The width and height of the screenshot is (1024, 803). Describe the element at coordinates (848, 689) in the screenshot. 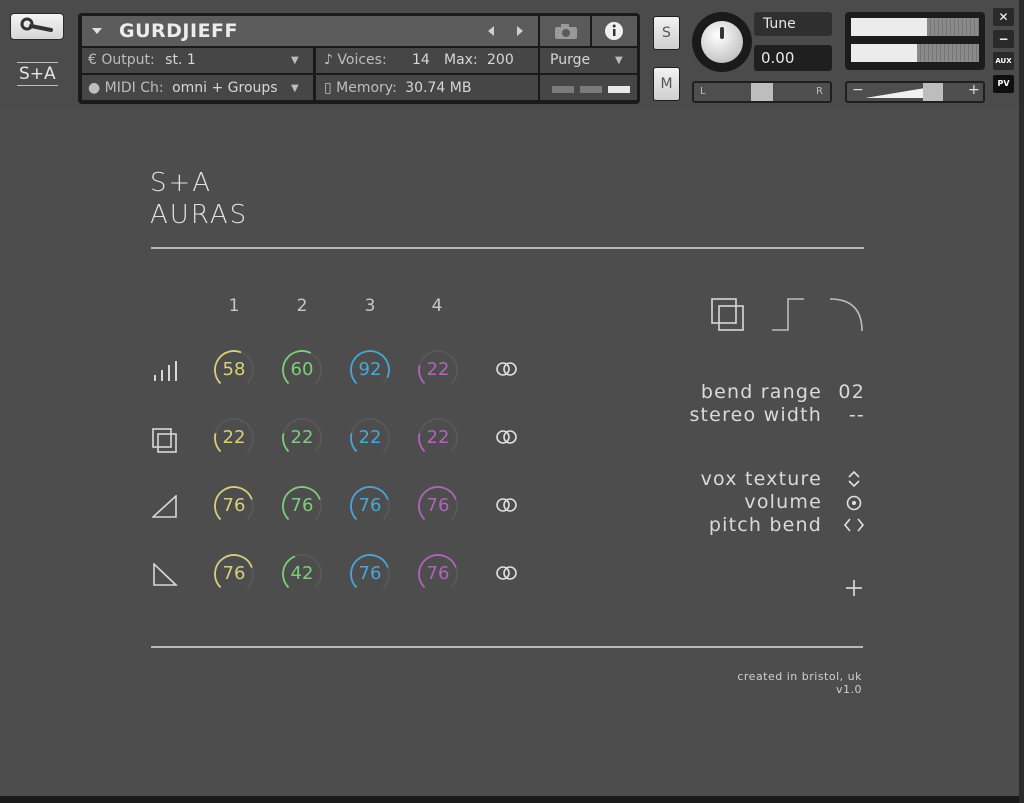

I see `version-text: v1.0` at that location.